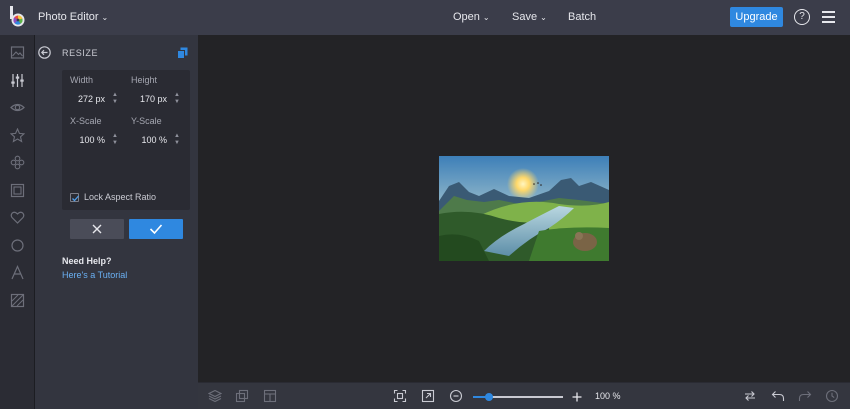 Image resolution: width=850 pixels, height=409 pixels. I want to click on help-icon: ?, so click(802, 17).